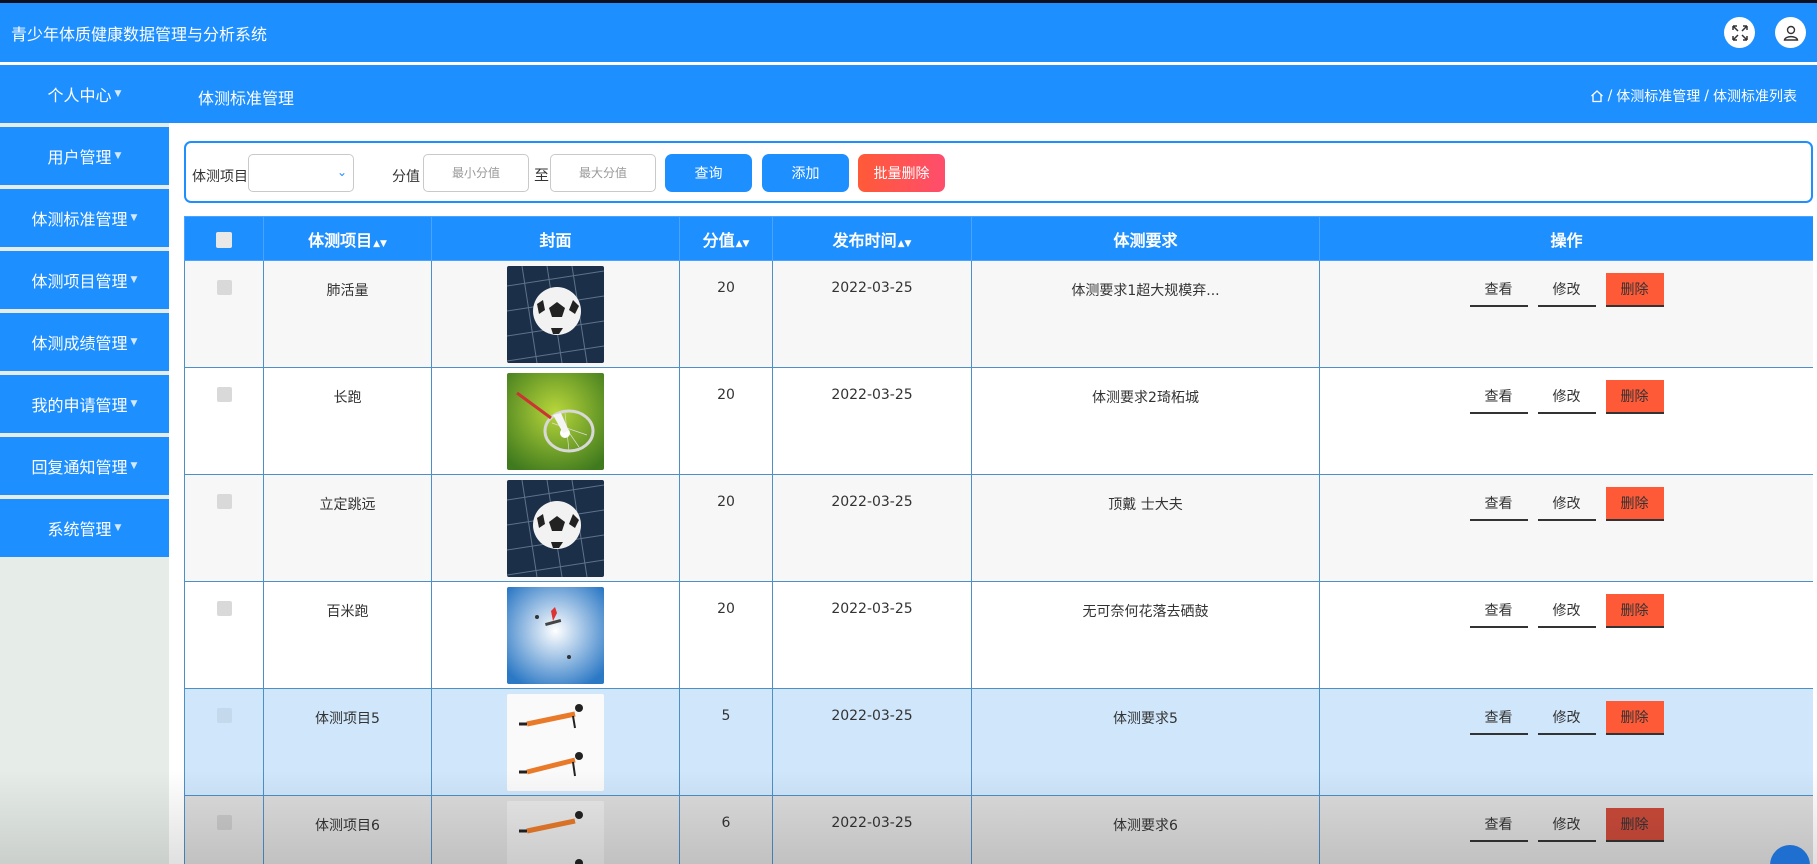  What do you see at coordinates (726, 829) in the screenshot?
I see `score-cell: 6` at bounding box center [726, 829].